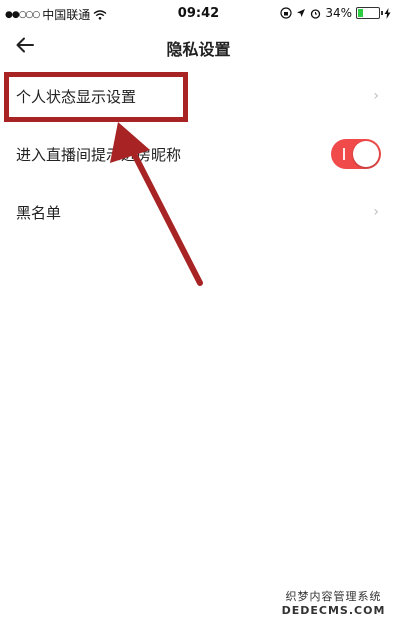 This screenshot has width=397, height=625. Describe the element at coordinates (96, 97) in the screenshot. I see `annotation-highlight-box` at that location.